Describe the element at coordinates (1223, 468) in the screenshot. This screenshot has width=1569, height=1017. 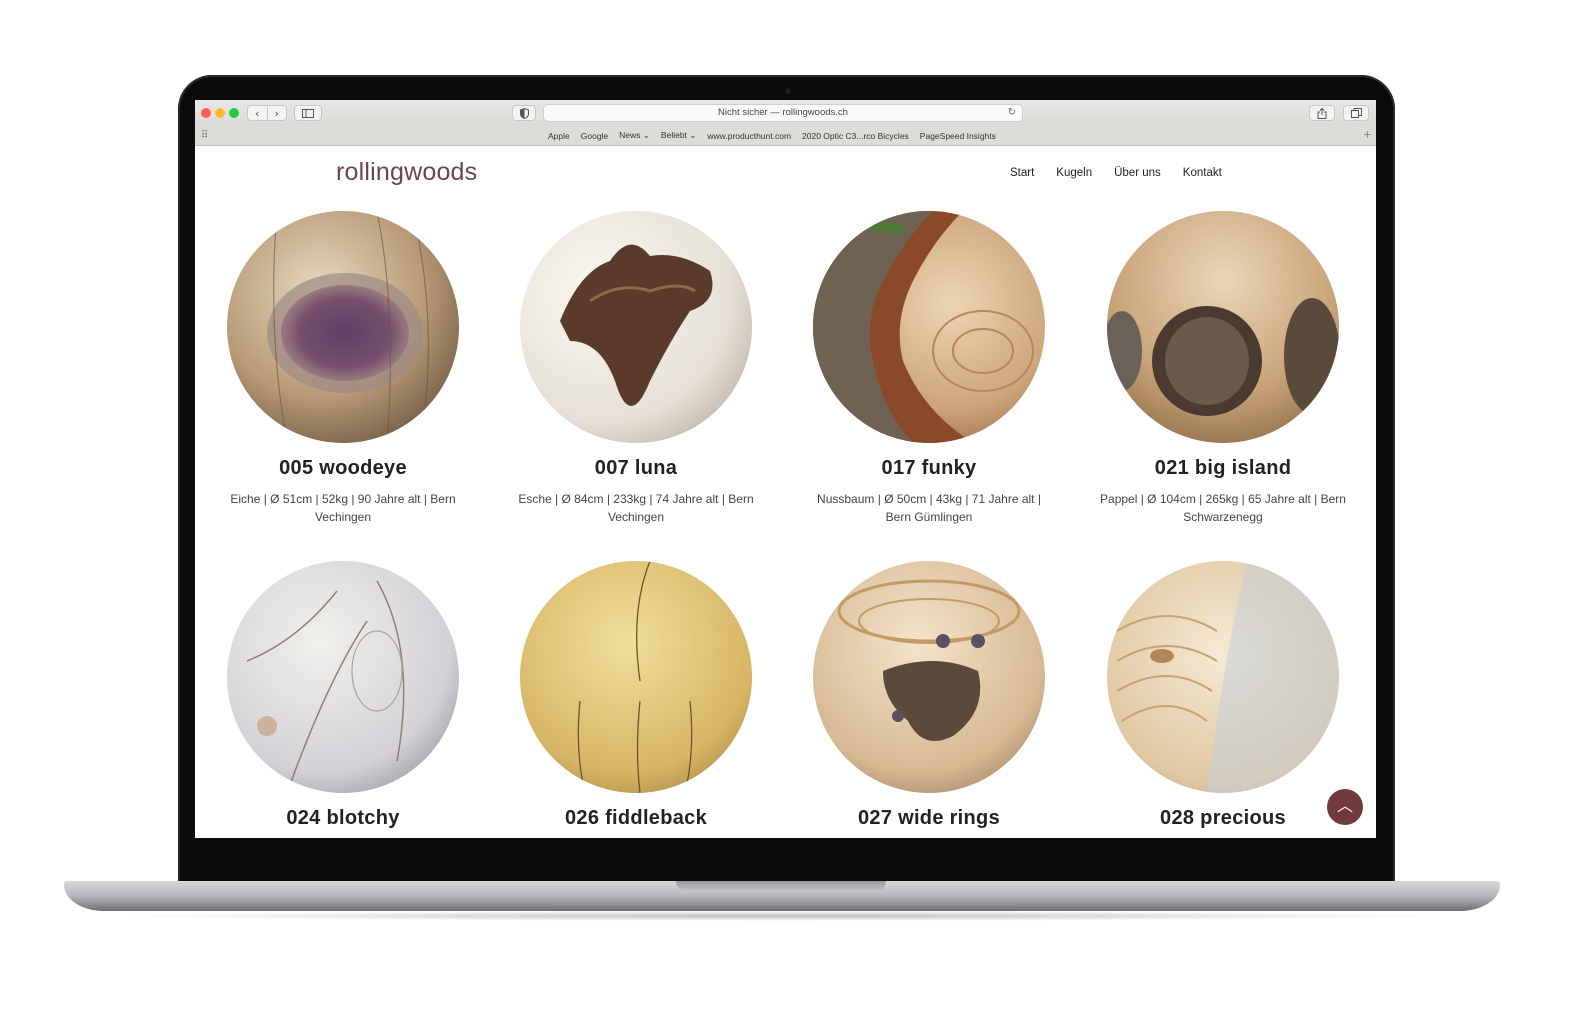
I see `product-title: 021 big island` at that location.